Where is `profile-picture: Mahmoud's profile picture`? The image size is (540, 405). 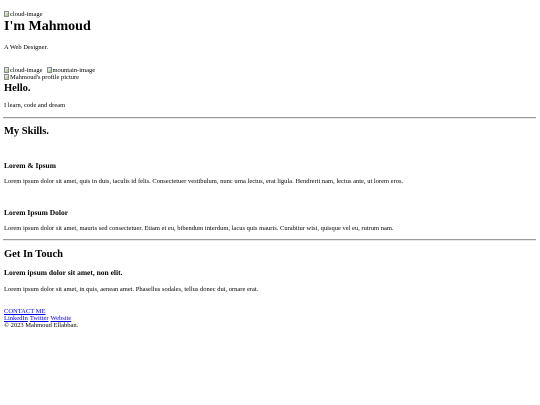 profile-picture: Mahmoud's profile picture is located at coordinates (41, 78).